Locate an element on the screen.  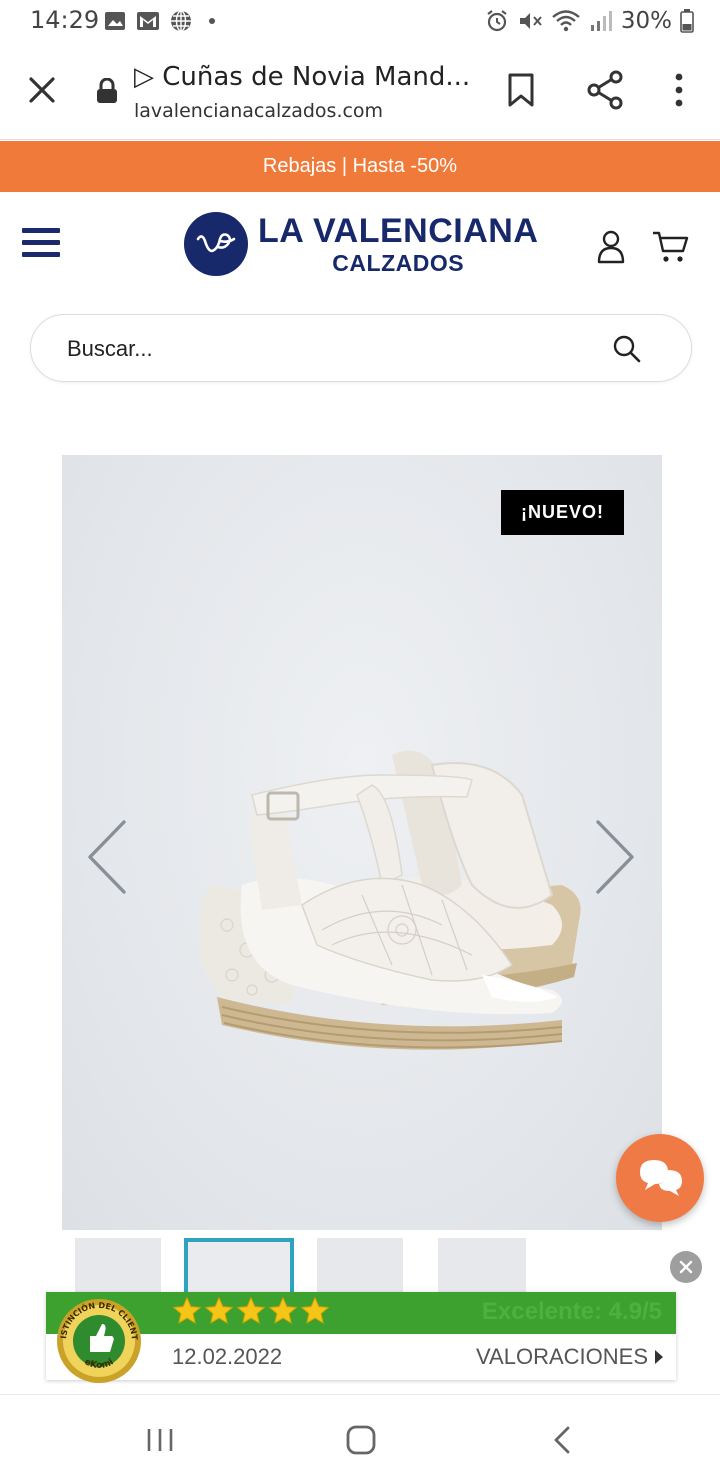
page-url: lavalencianacalzados.com is located at coordinates (258, 111).